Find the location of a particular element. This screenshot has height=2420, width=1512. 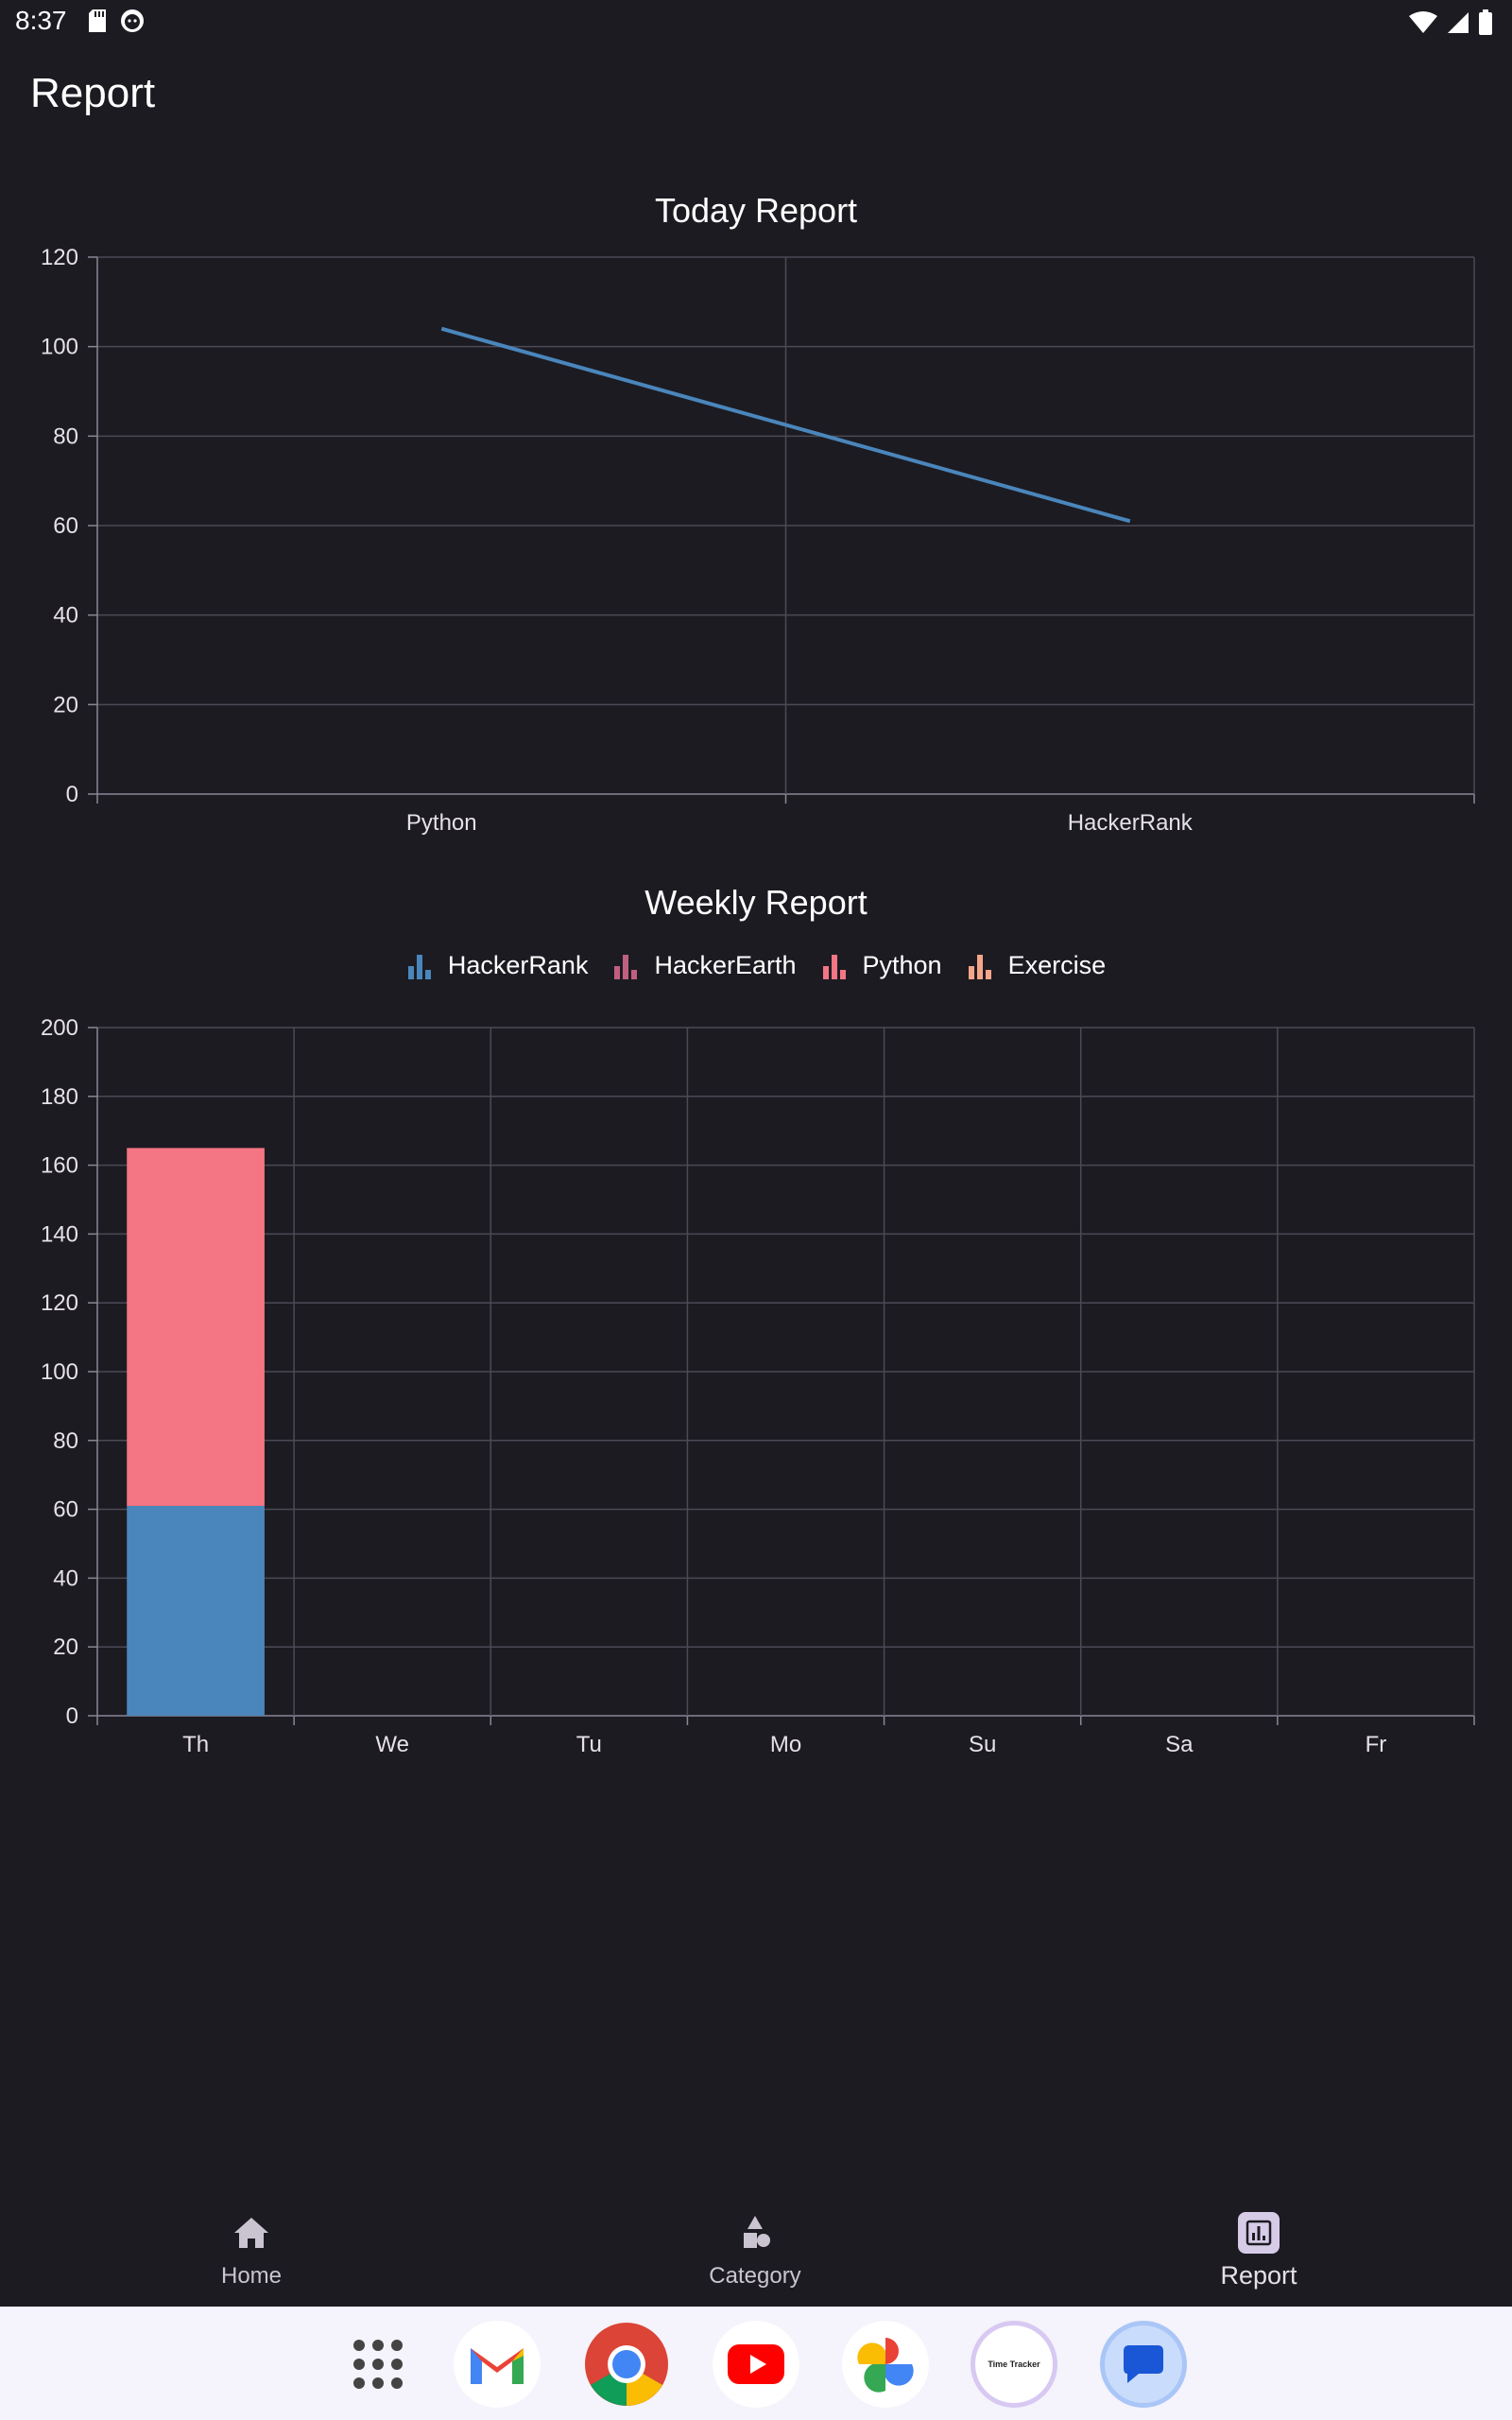

legend-label: Python is located at coordinates (902, 965).